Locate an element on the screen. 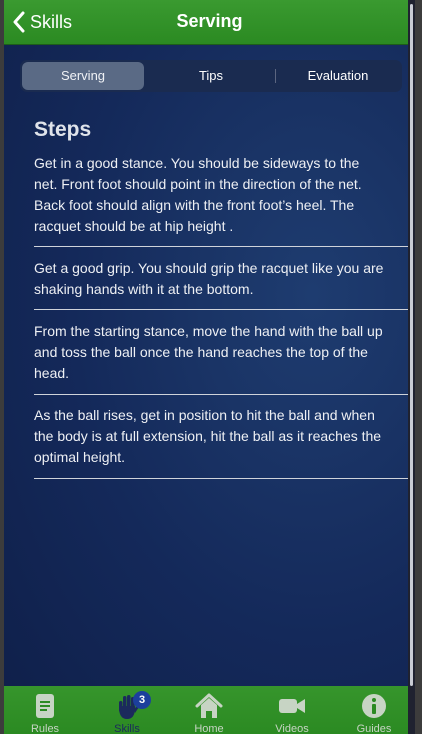  segment-evaluation: Evaluation is located at coordinates (338, 76).